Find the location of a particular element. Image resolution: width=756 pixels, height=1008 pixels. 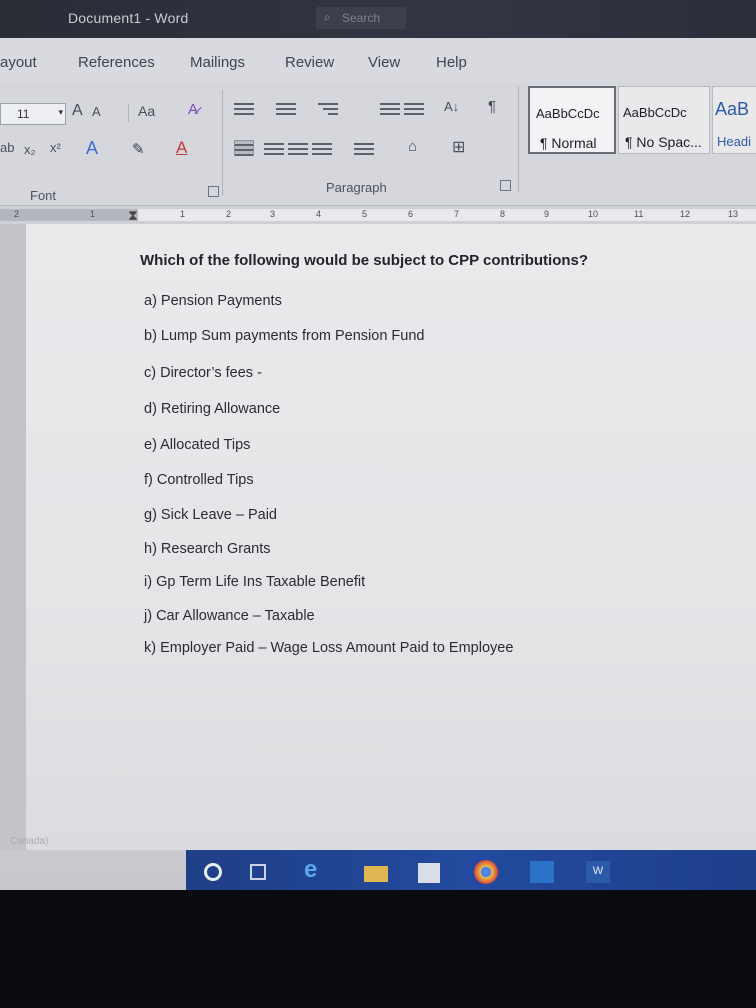

option-d: d) Retiring Allowance is located at coordinates (212, 409).